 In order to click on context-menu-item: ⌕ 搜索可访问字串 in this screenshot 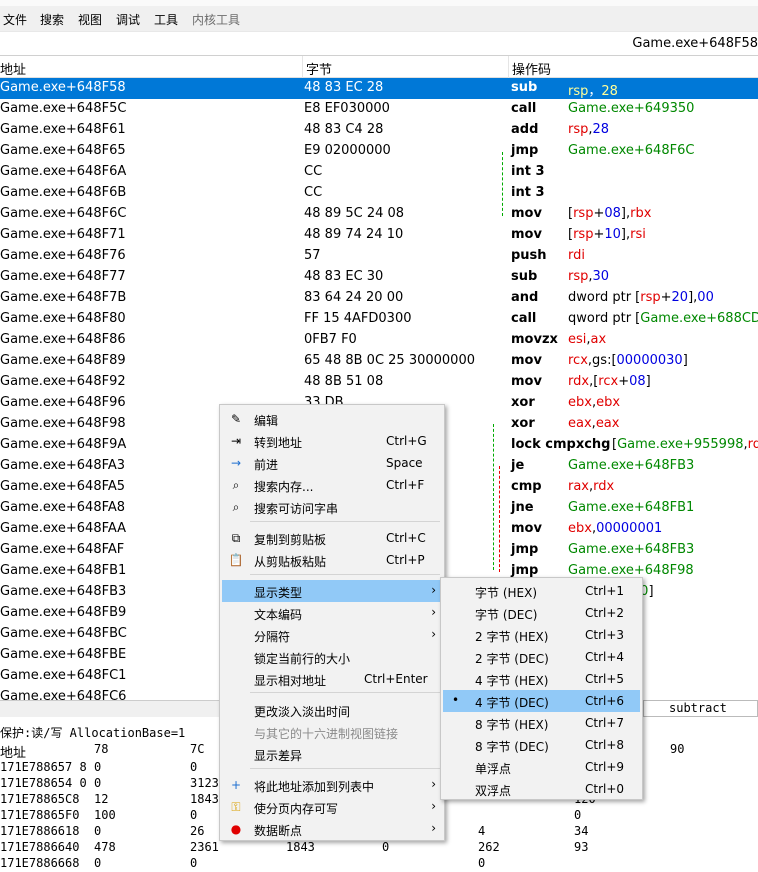, I will do `click(332, 507)`.